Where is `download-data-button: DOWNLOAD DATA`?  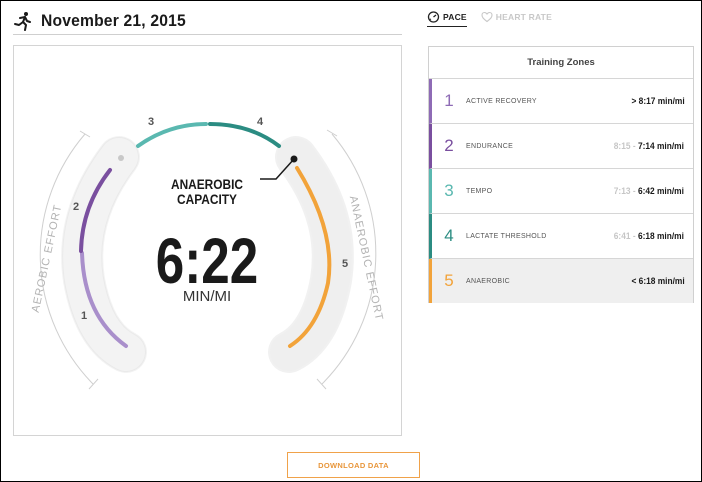
download-data-button: DOWNLOAD DATA is located at coordinates (353, 465).